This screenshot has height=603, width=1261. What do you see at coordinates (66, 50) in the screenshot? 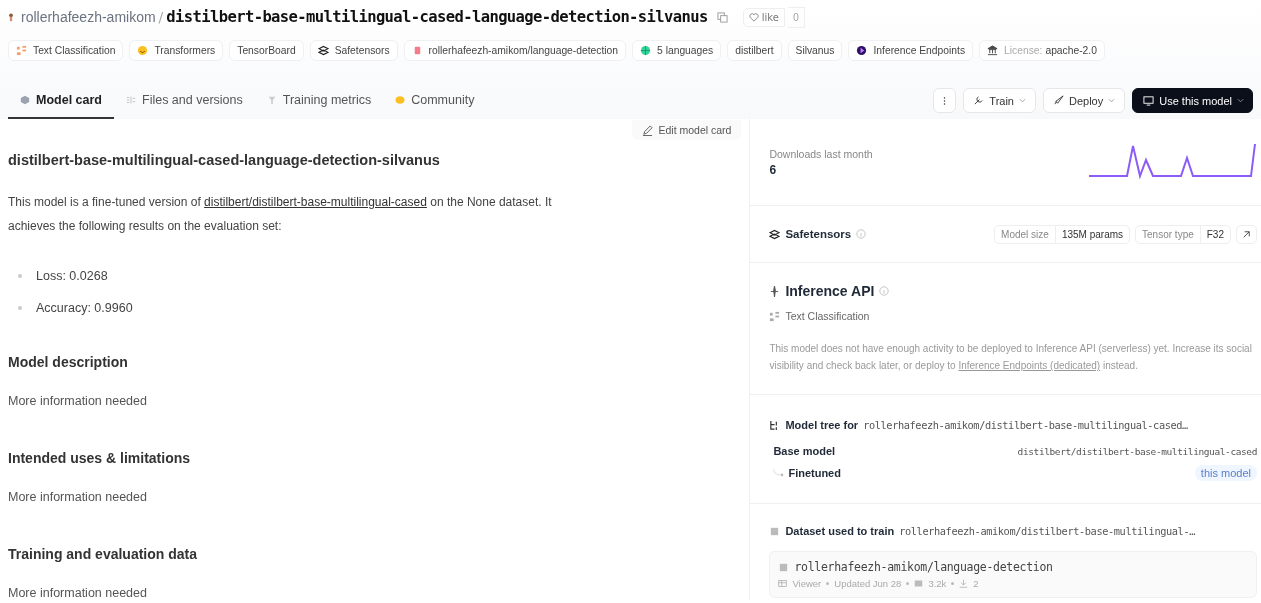
I see `tag: Text Classification` at bounding box center [66, 50].